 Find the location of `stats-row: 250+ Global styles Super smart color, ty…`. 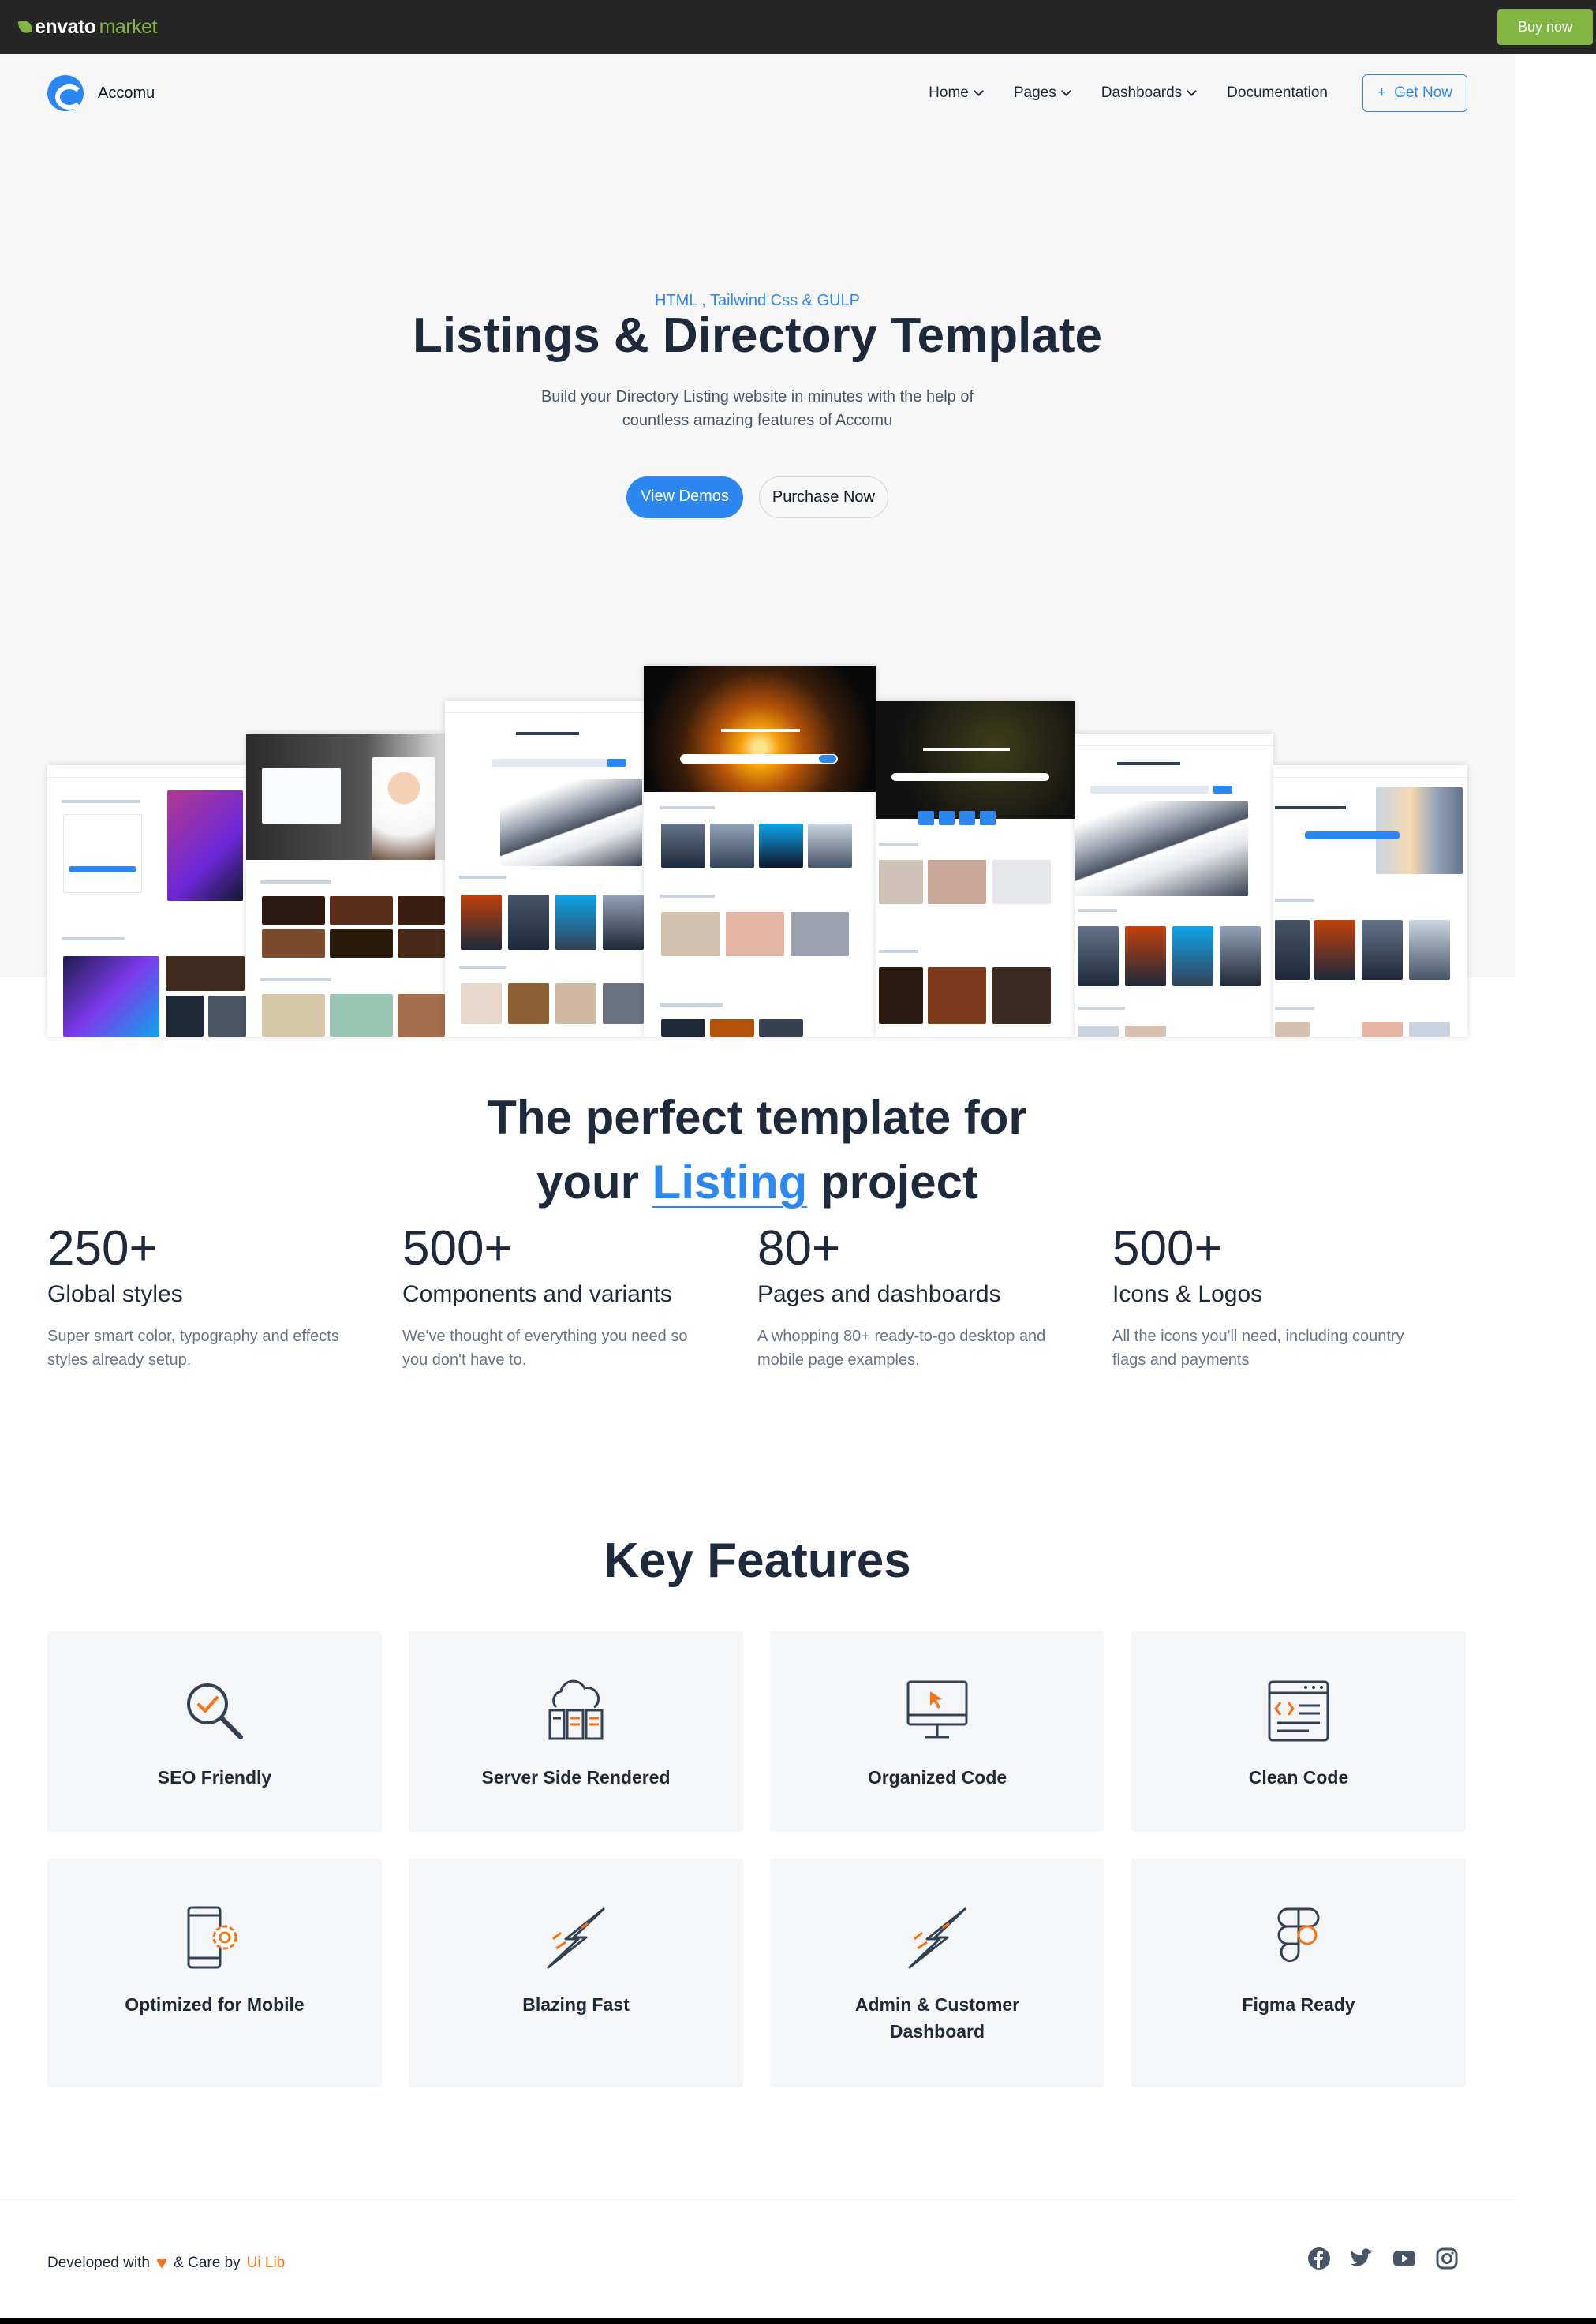

stats-row: 250+ Global styles Super smart color, ty… is located at coordinates (757, 1296).